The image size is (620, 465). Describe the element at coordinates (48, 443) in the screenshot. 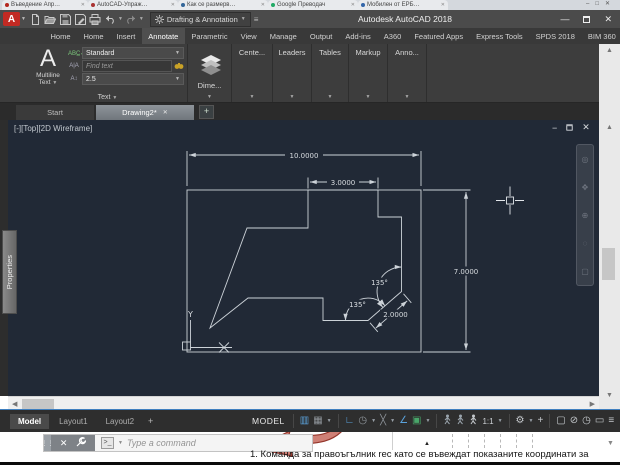

I see `command-bar-grip: ⋮⋮` at that location.